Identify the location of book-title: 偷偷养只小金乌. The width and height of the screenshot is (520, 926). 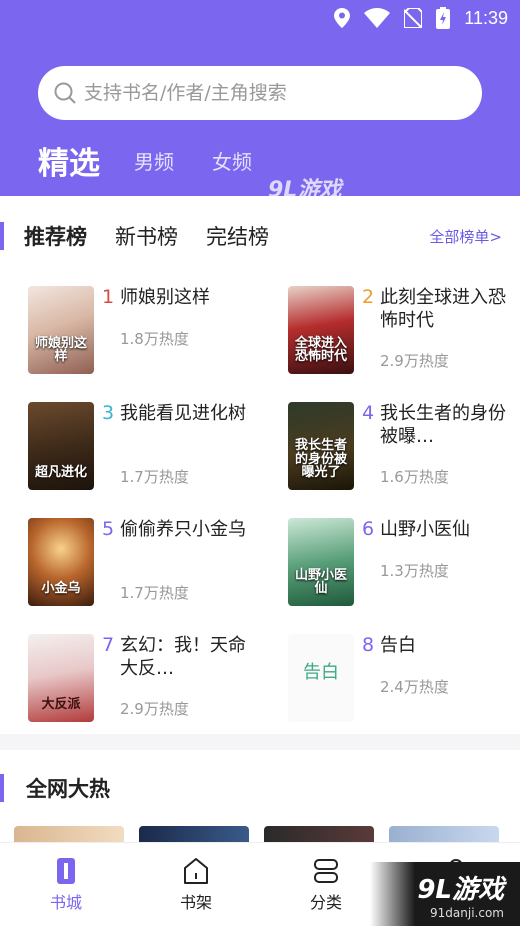
(183, 529).